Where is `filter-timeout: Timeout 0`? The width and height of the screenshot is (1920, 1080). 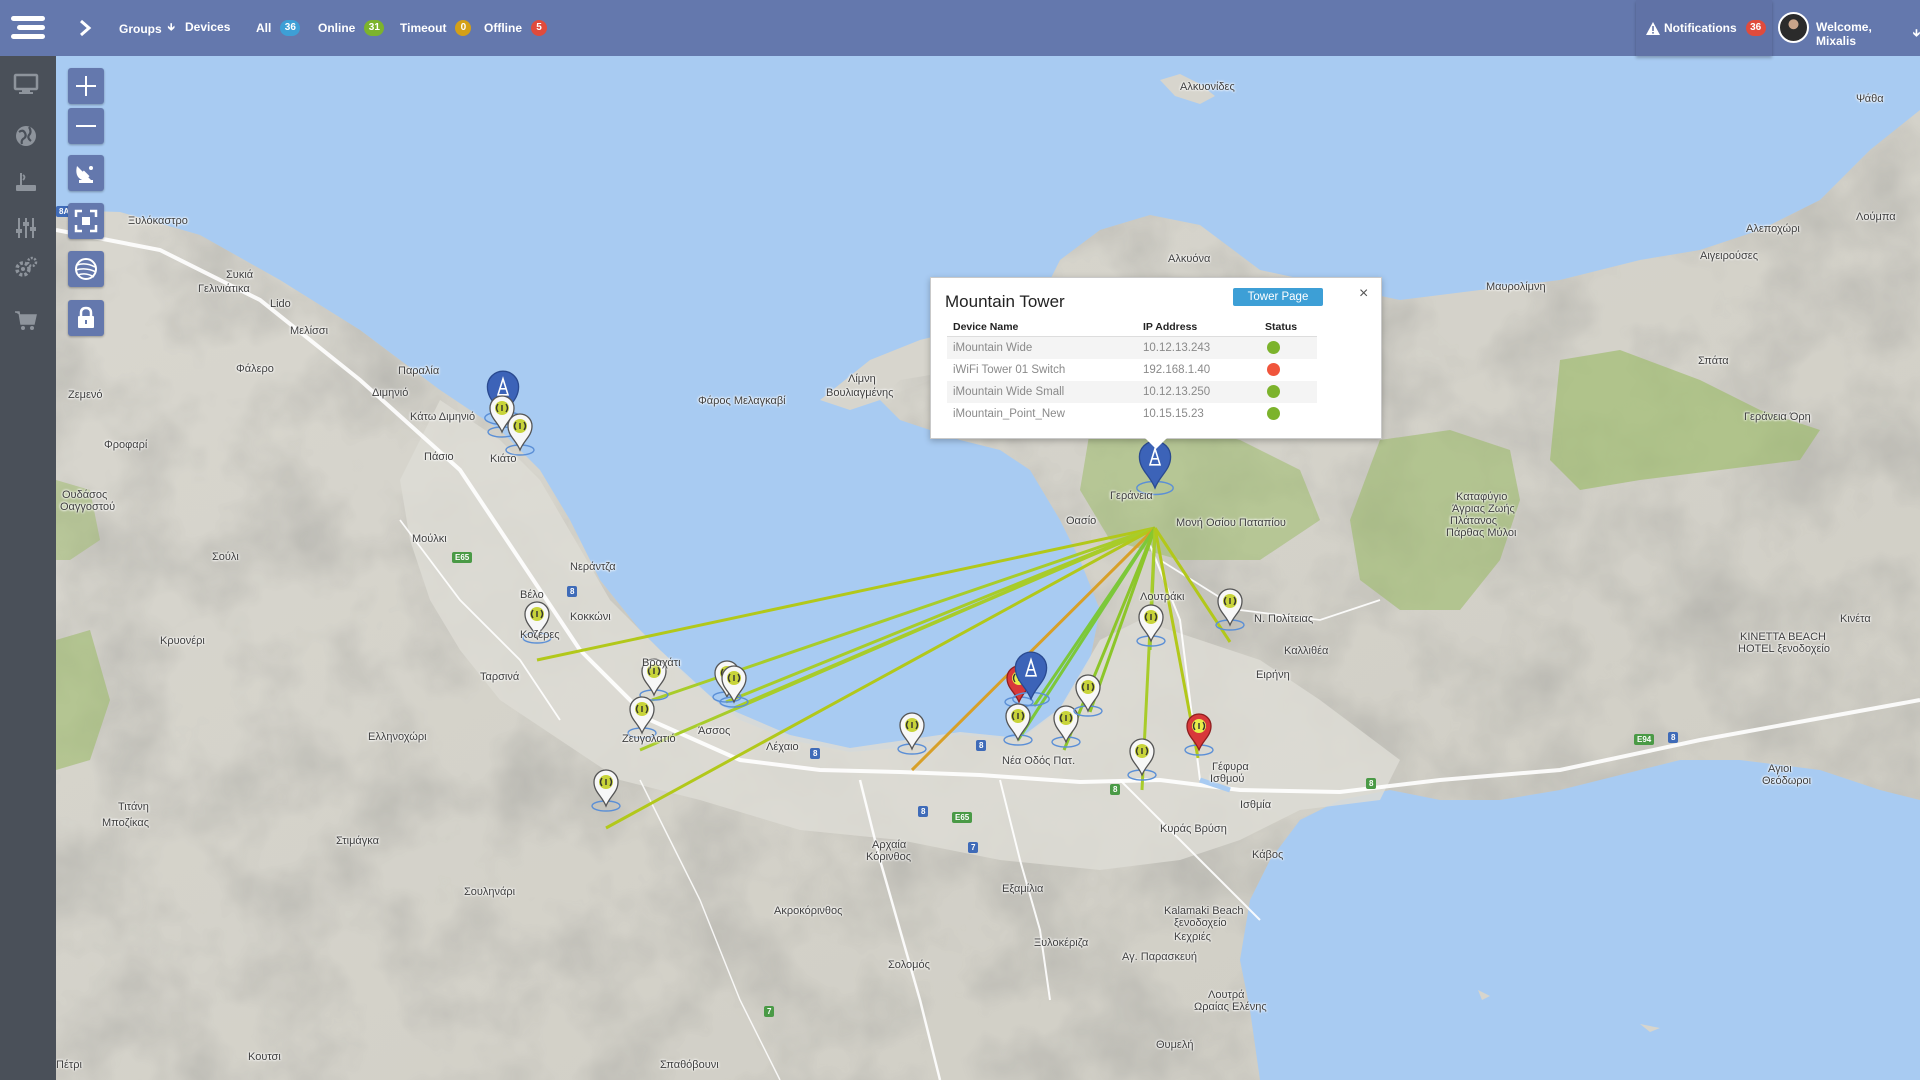
filter-timeout: Timeout 0 is located at coordinates (436, 28).